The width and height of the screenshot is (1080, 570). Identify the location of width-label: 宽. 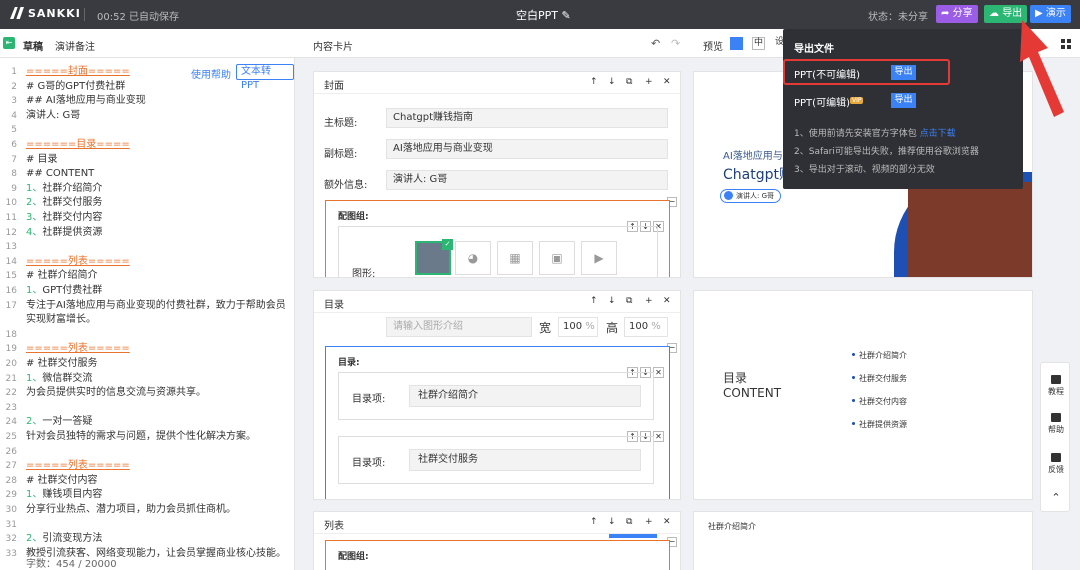
(545, 328).